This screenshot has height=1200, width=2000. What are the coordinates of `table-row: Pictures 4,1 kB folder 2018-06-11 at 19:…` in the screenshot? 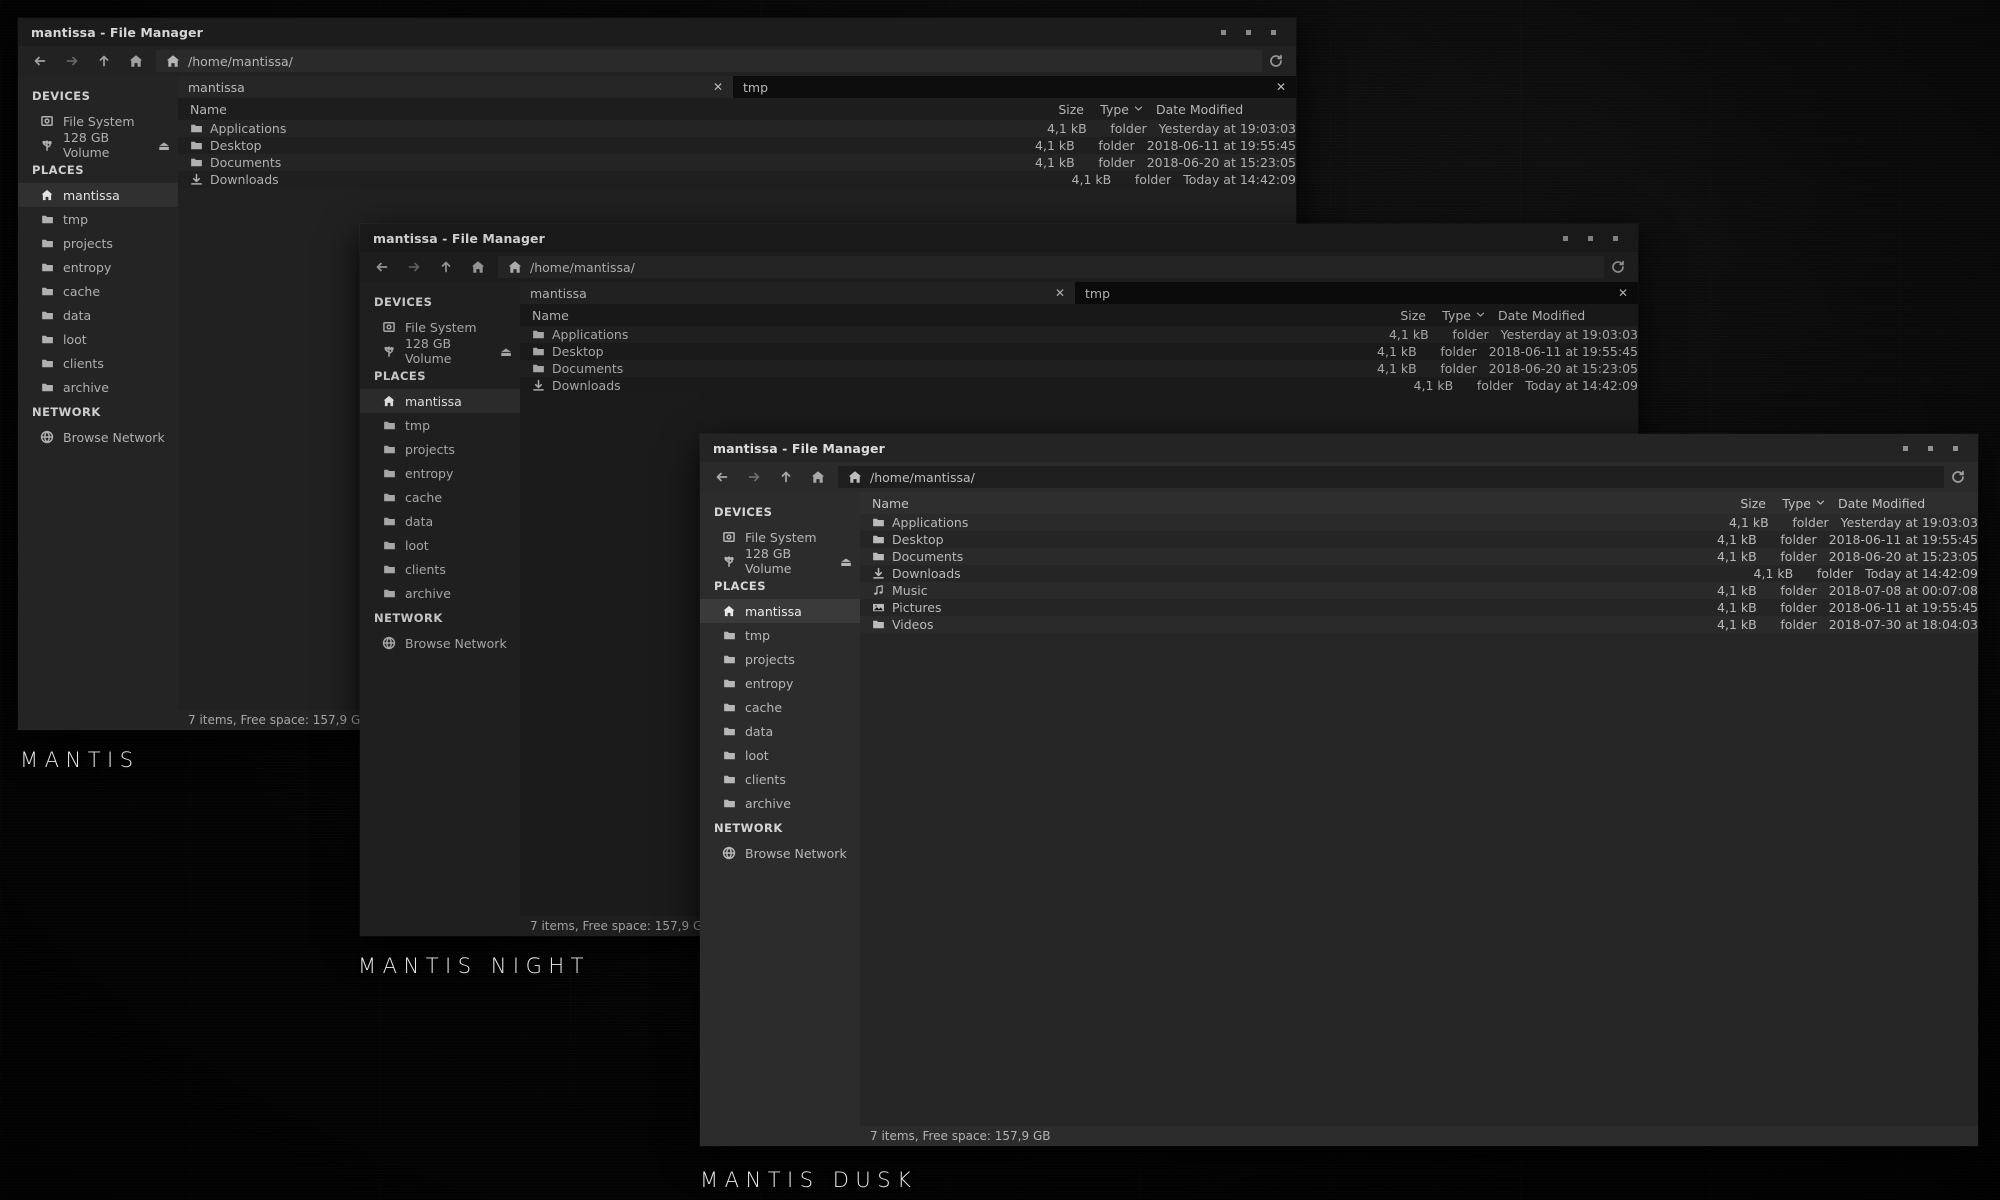 It's located at (1419, 607).